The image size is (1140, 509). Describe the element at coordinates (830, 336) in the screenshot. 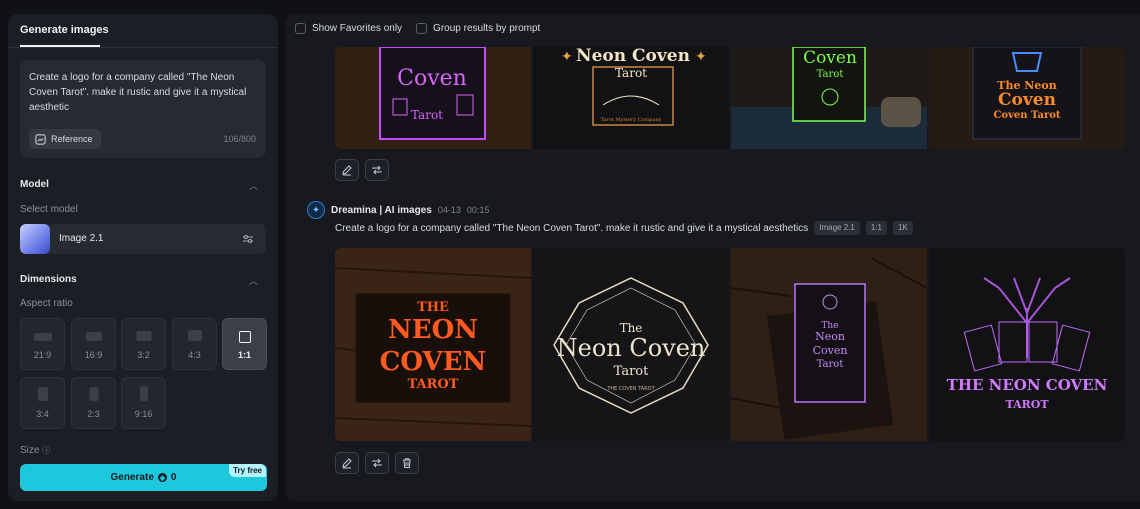

I see `svg-text: Neon` at that location.